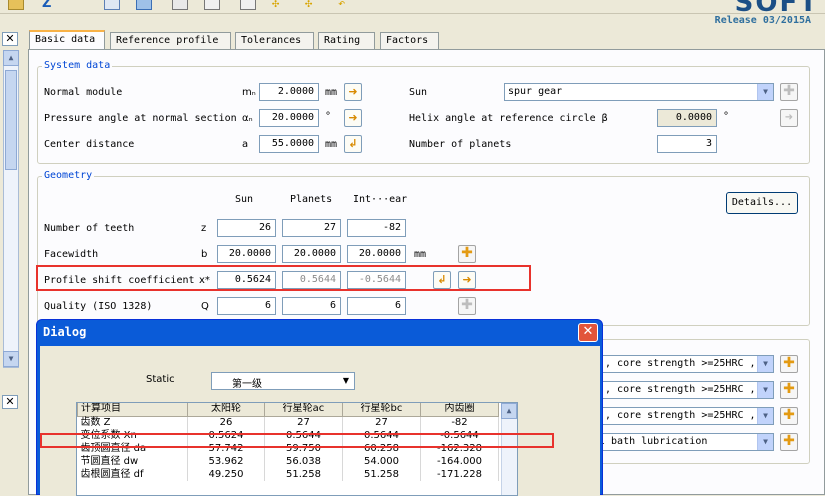 The height and width of the screenshot is (496, 825). What do you see at coordinates (170, 40) in the screenshot?
I see `tab-reference-profile: Reference profile` at bounding box center [170, 40].